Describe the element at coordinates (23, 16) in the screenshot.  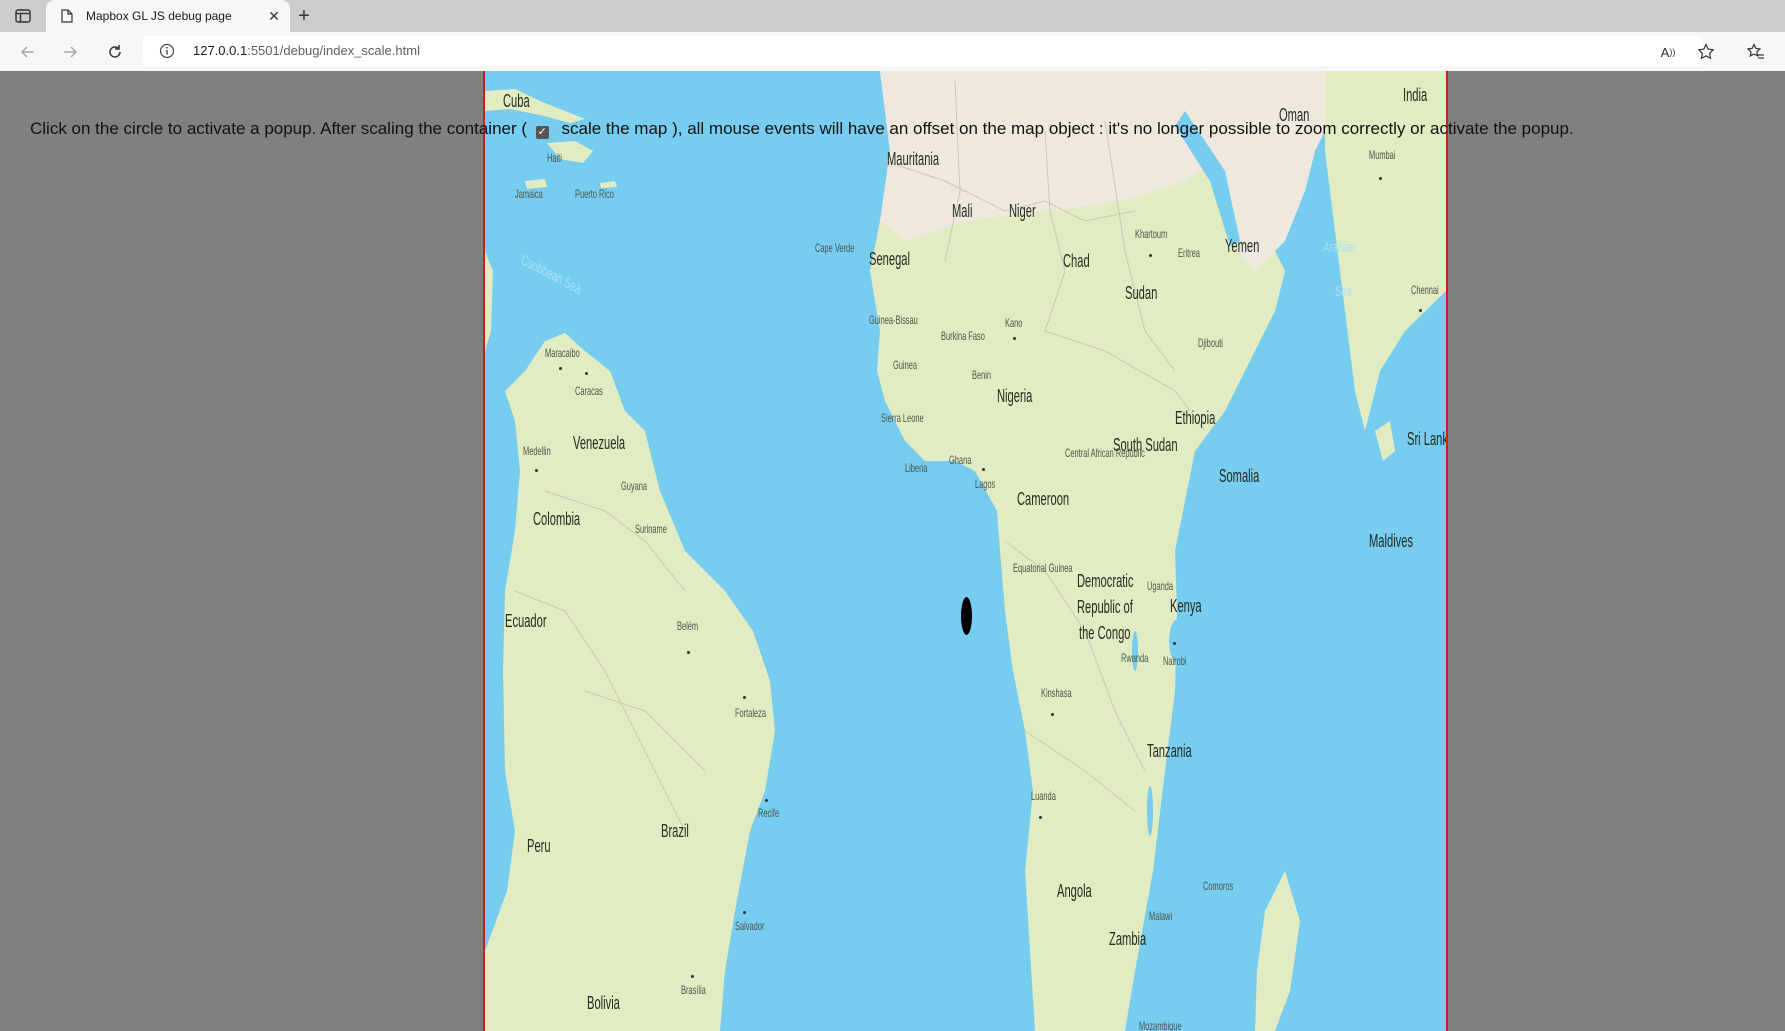
I see `sidebar-toggle-icon` at that location.